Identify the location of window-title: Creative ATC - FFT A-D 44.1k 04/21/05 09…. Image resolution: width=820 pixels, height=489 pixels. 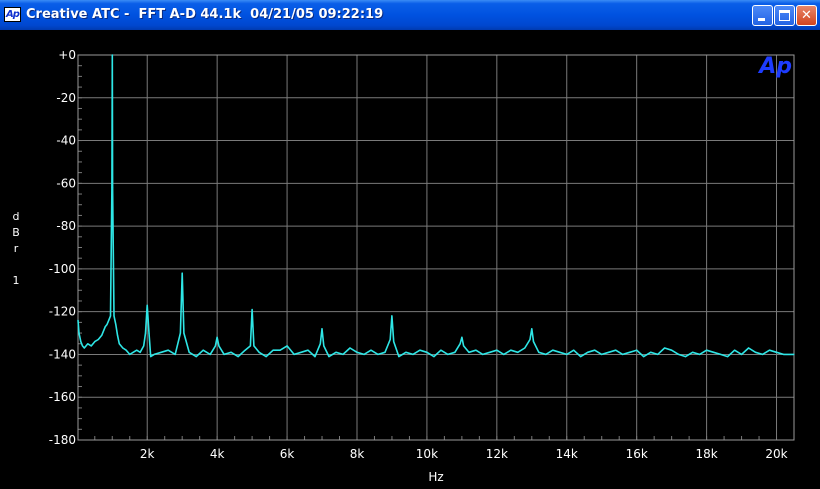
(205, 14).